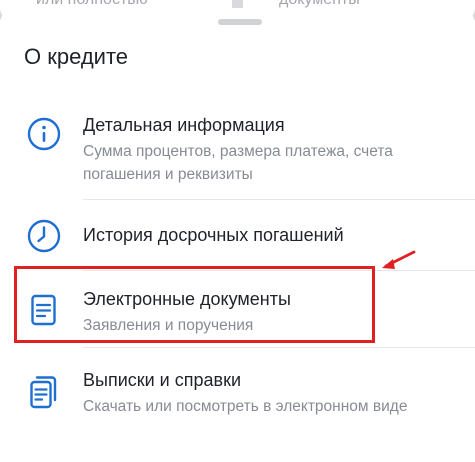  What do you see at coordinates (213, 235) in the screenshot?
I see `menu-item-label: История досрочных погашений` at bounding box center [213, 235].